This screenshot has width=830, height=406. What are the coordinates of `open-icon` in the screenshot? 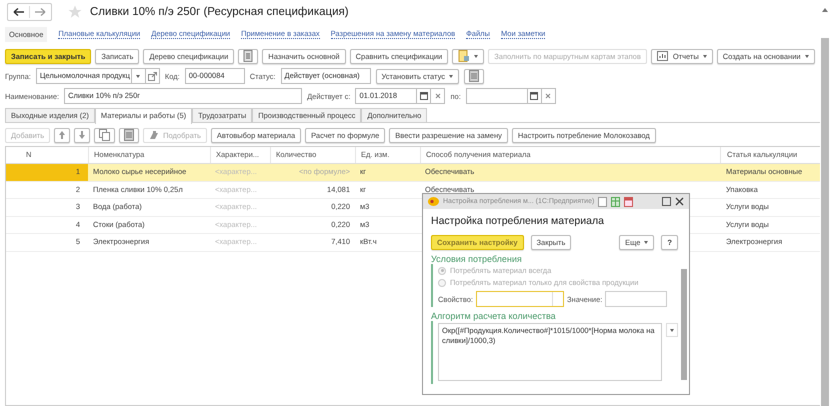 It's located at (152, 76).